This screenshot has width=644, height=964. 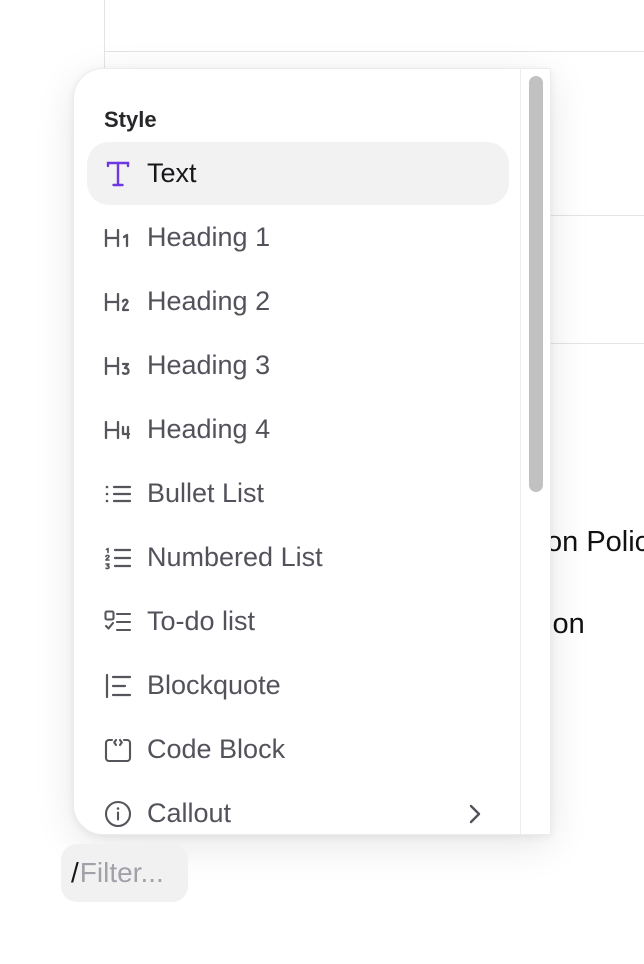 I want to click on code-block-icon, so click(x=118, y=750).